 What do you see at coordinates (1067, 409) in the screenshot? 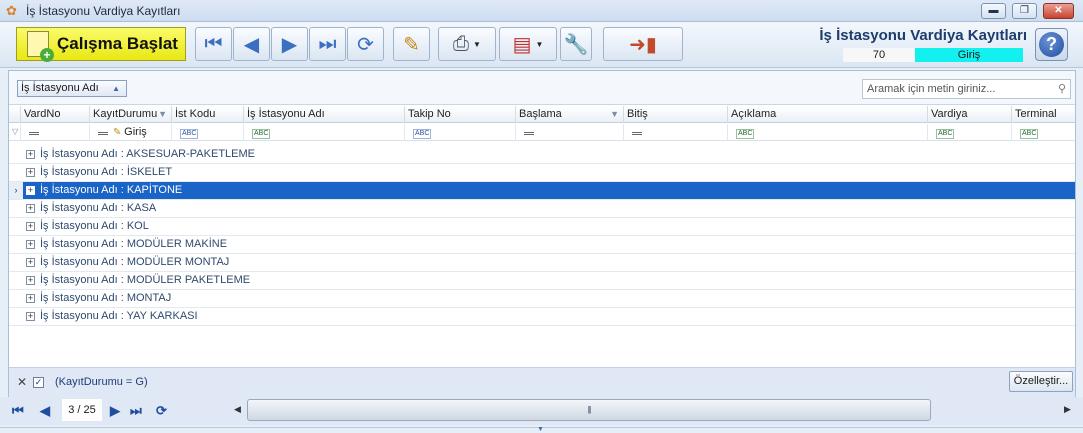
I see `scroll-right-icon: ▶` at bounding box center [1067, 409].